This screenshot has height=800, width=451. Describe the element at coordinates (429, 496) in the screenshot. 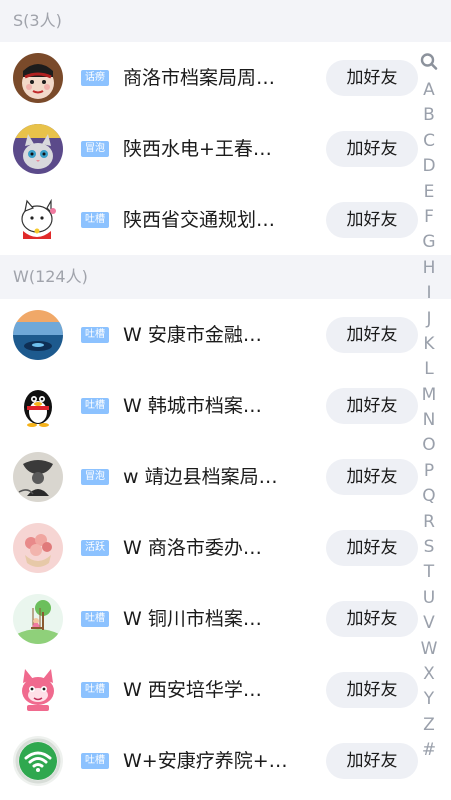

I see `index-letter-q: Q` at that location.